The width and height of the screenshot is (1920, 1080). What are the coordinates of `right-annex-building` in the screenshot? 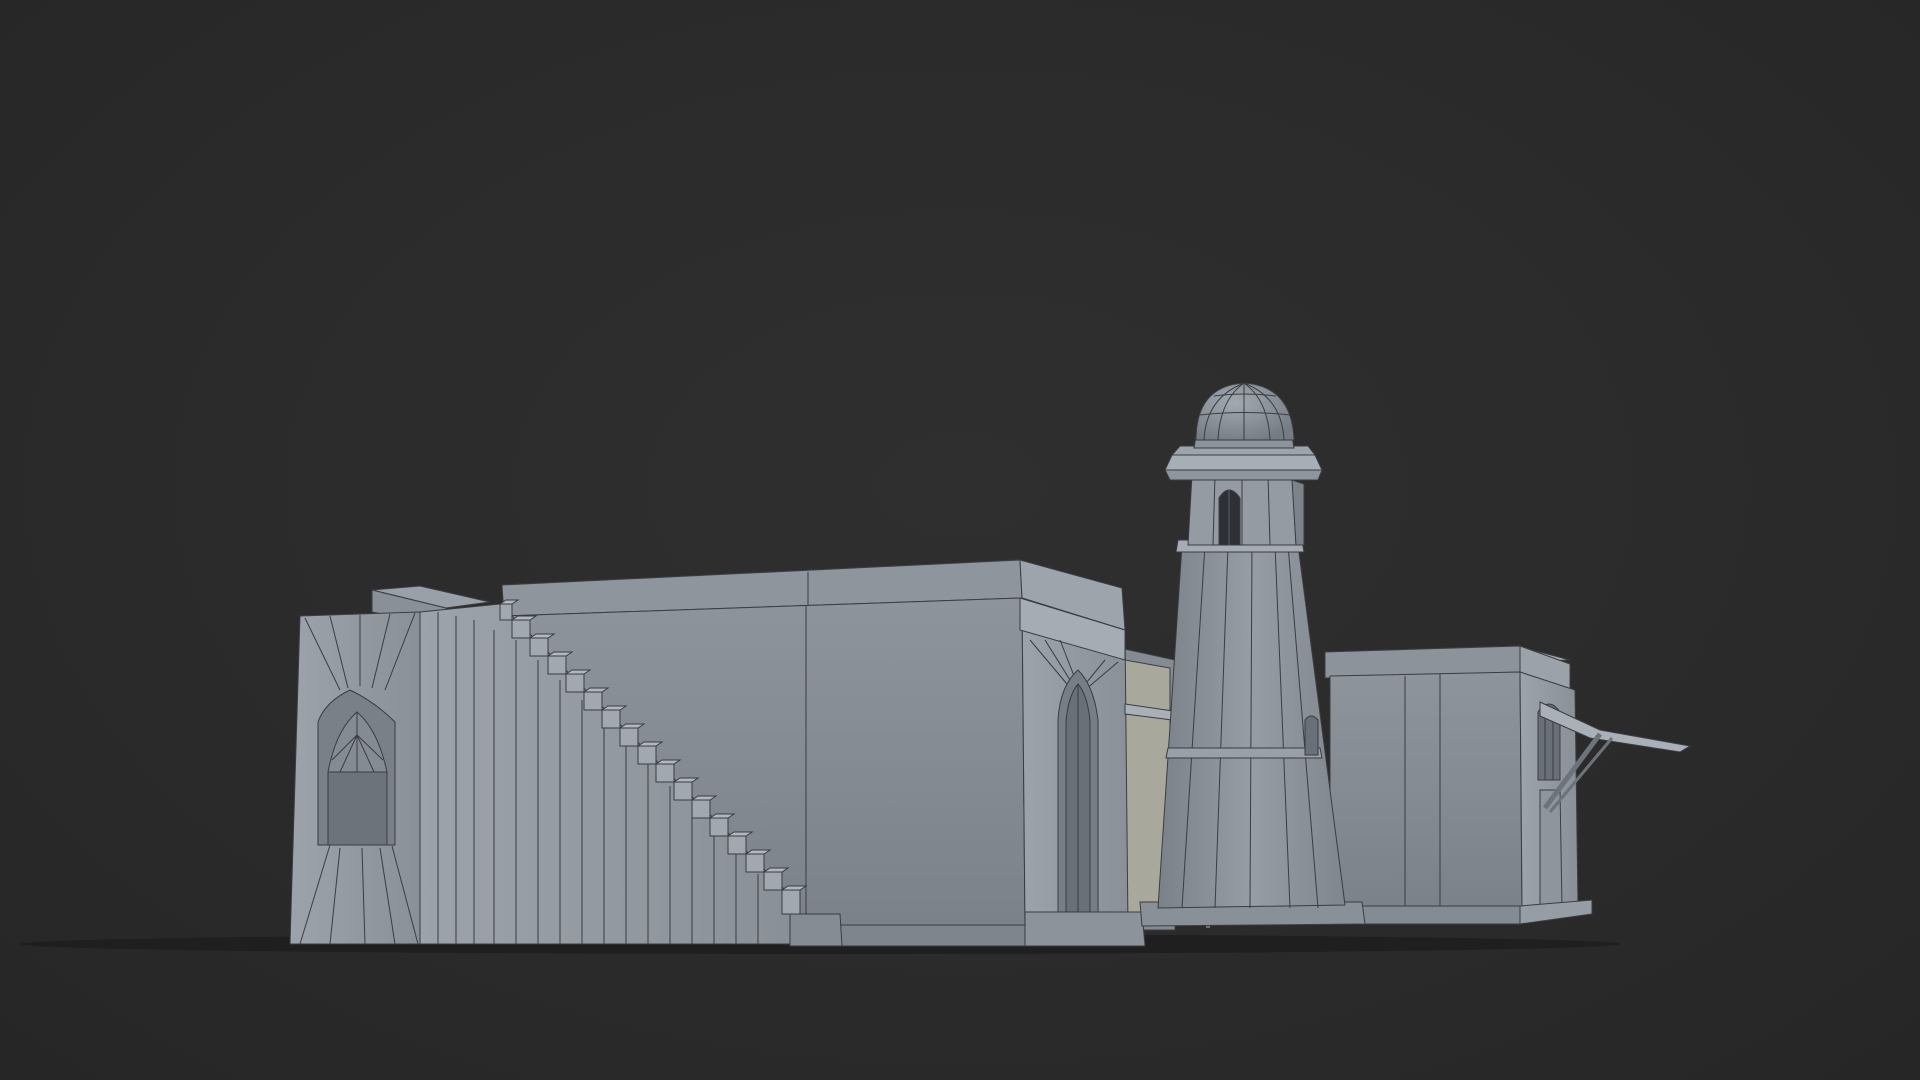 It's located at (1458, 785).